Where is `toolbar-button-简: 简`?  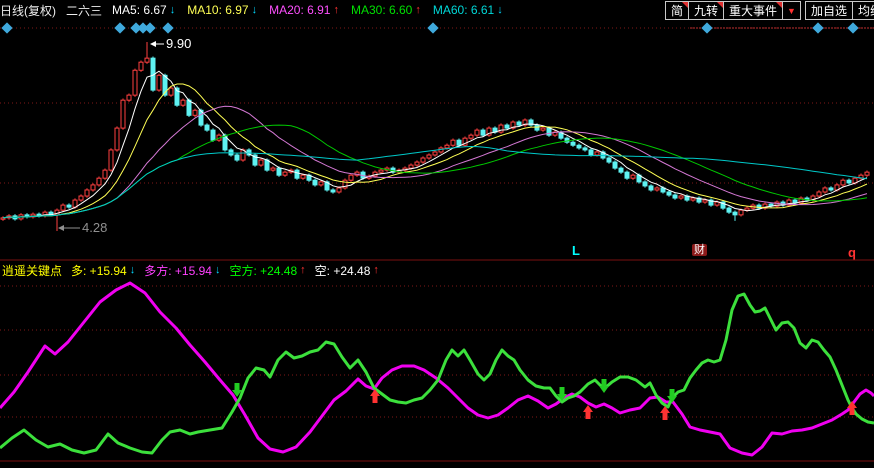
toolbar-button-简: 简 is located at coordinates (677, 10).